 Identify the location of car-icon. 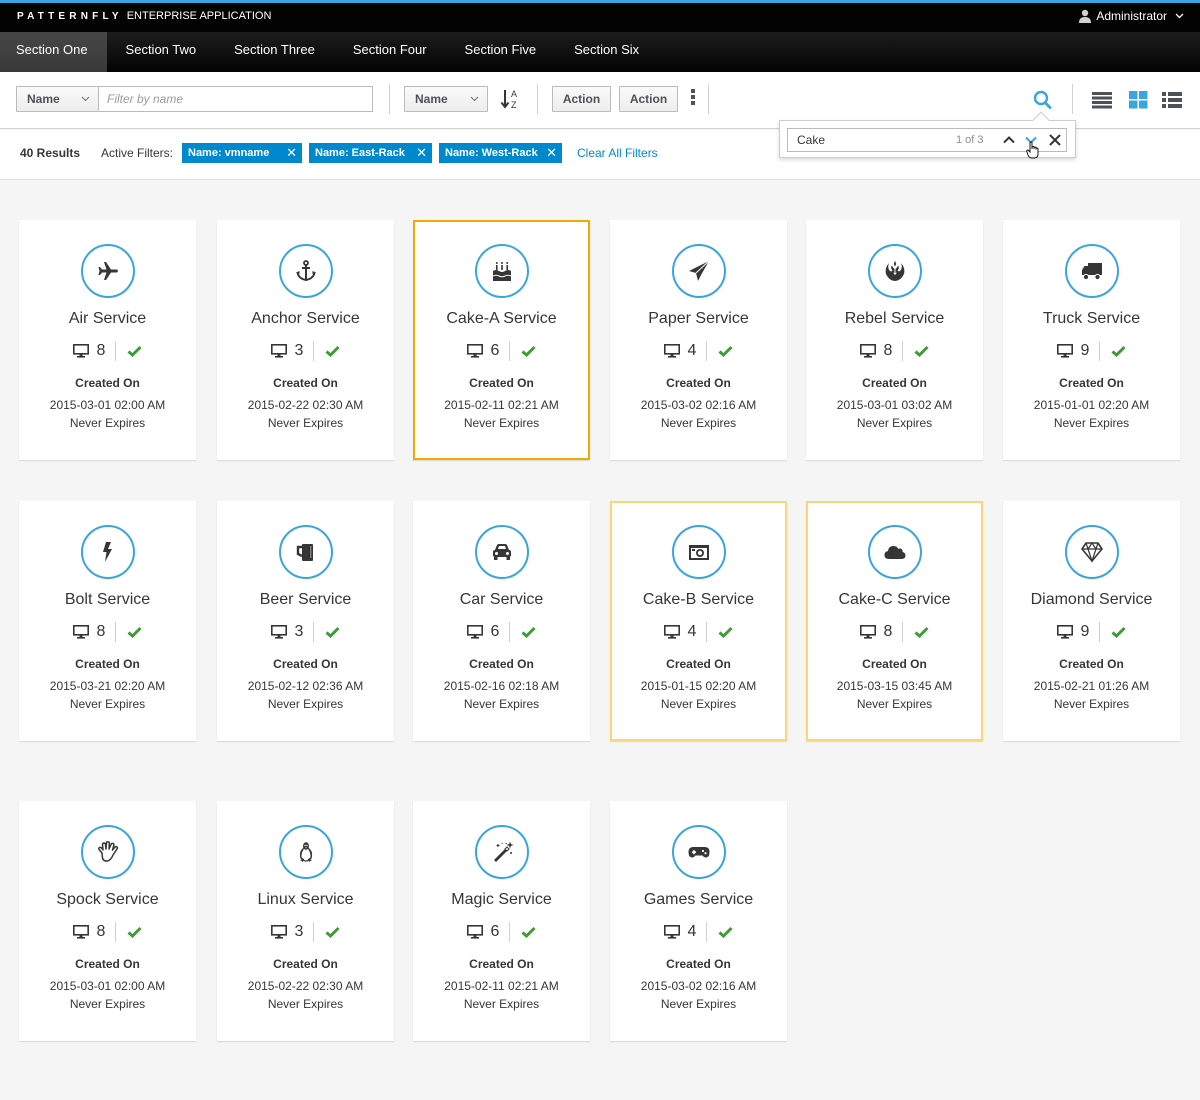
(501, 552).